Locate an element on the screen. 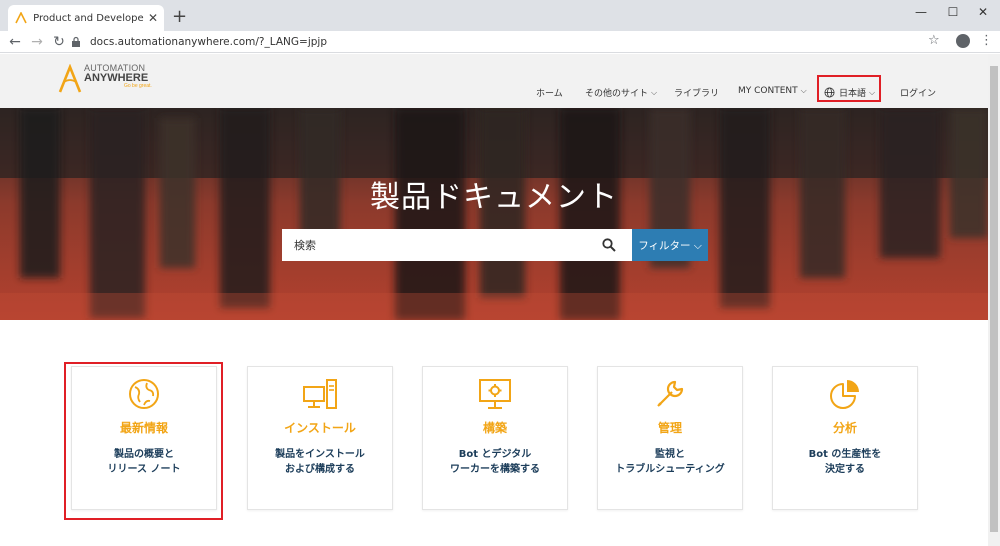  browser-menu-icon: ⋮ is located at coordinates (986, 40).